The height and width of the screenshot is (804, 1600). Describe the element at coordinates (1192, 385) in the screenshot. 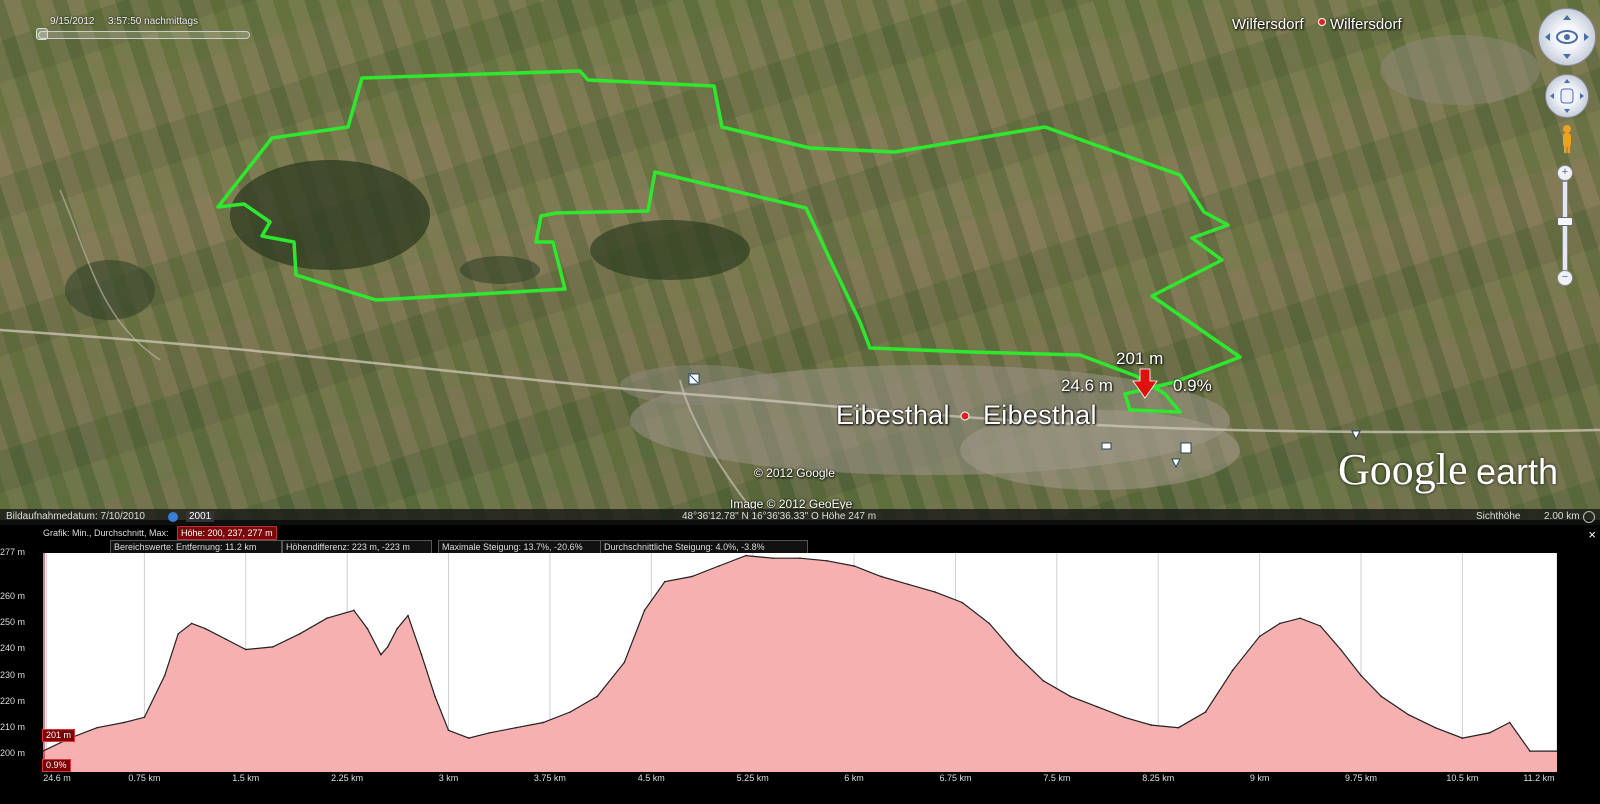

I see `marker-slope: 0.9%` at that location.